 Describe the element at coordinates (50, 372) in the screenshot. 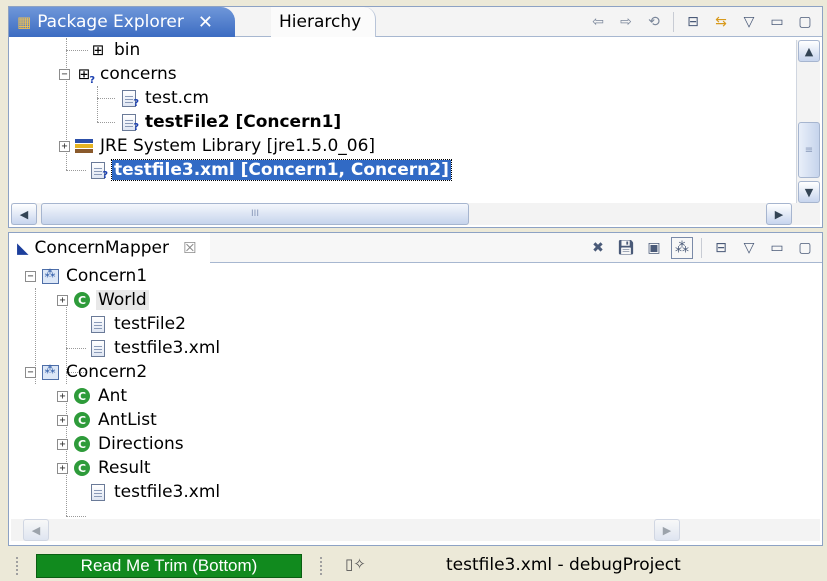

I see `concern-icon` at that location.